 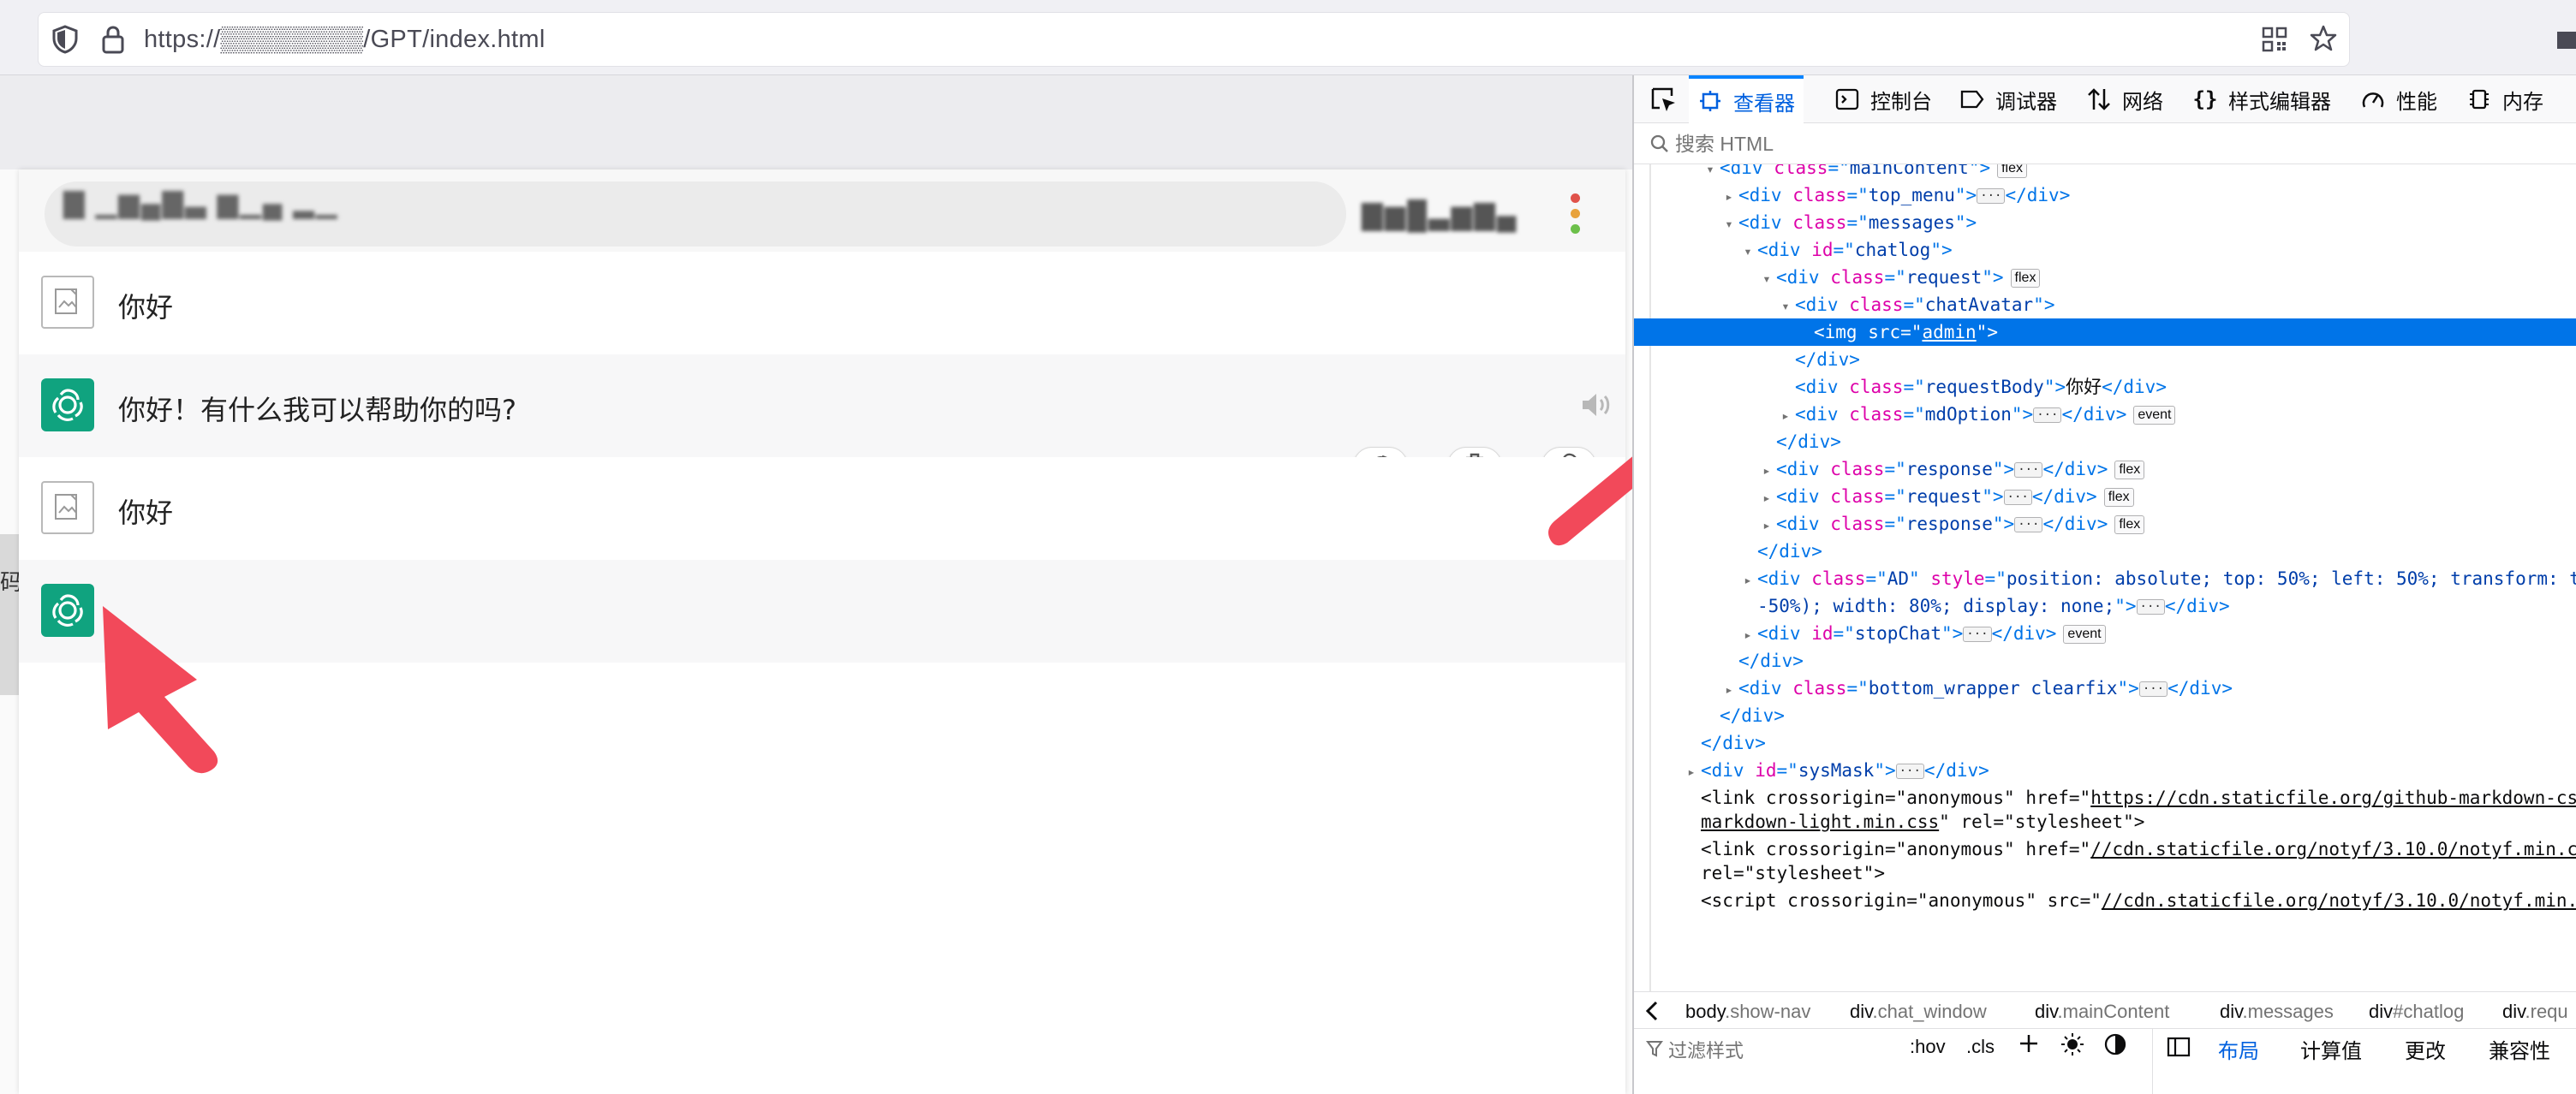 I want to click on debugger-icon, so click(x=1972, y=99).